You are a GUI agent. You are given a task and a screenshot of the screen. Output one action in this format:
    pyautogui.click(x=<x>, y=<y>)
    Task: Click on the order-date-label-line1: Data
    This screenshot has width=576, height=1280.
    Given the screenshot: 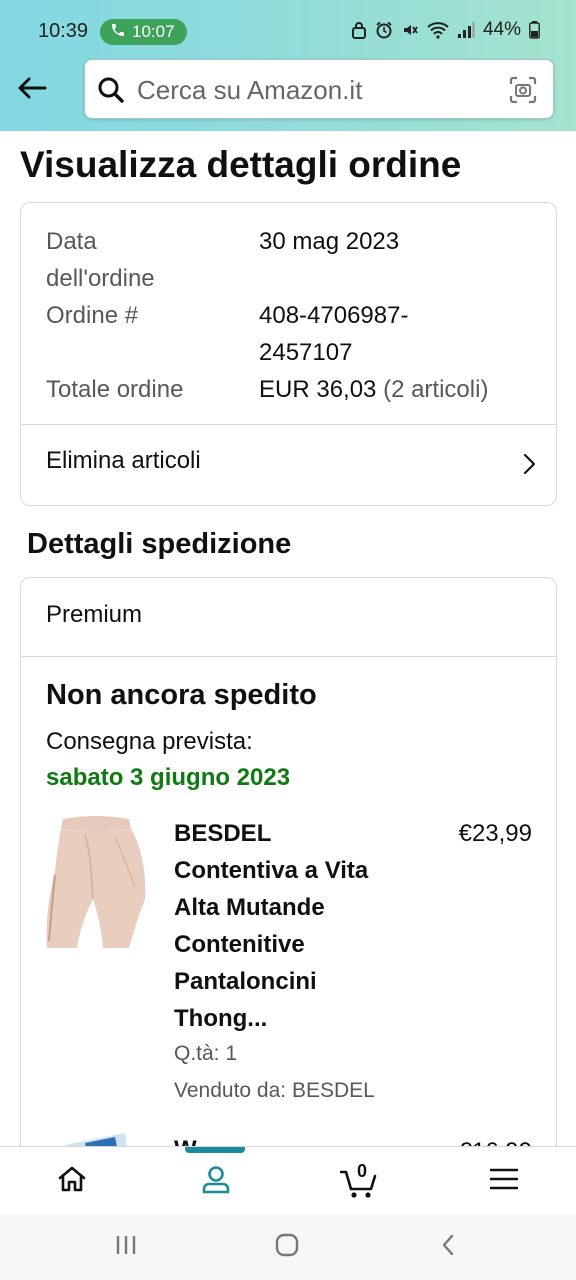 What is the action you would take?
    pyautogui.click(x=71, y=241)
    